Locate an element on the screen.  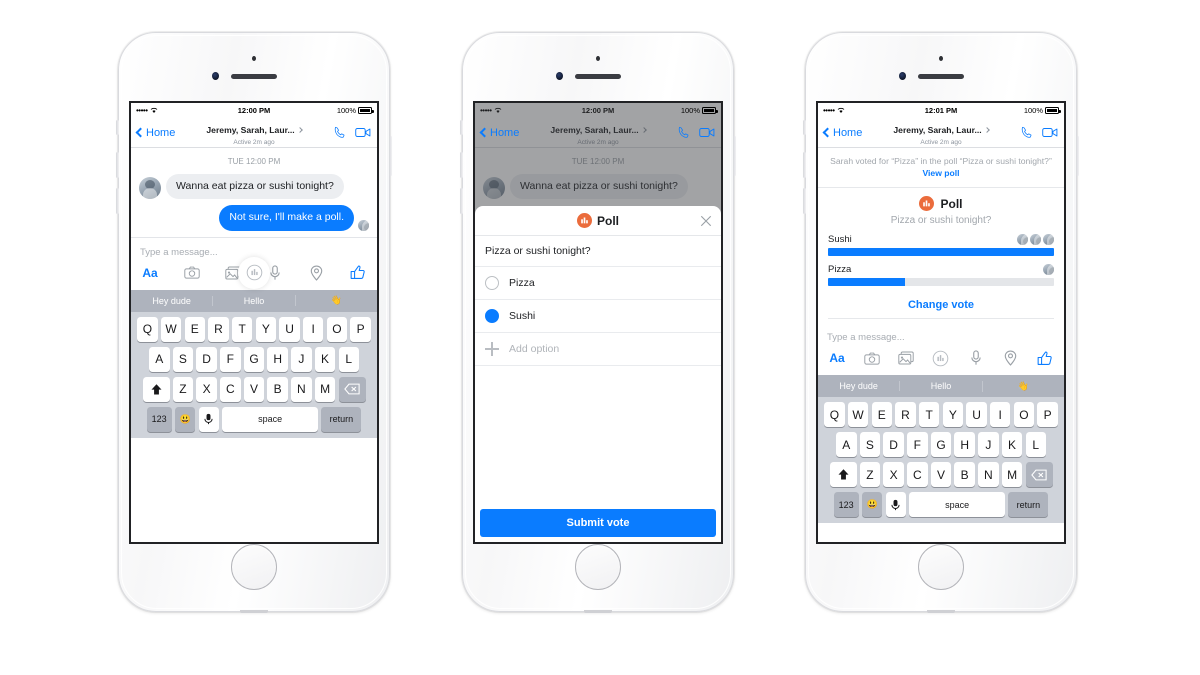
poll-option-sushi: Sushi is located at coordinates (598, 316).